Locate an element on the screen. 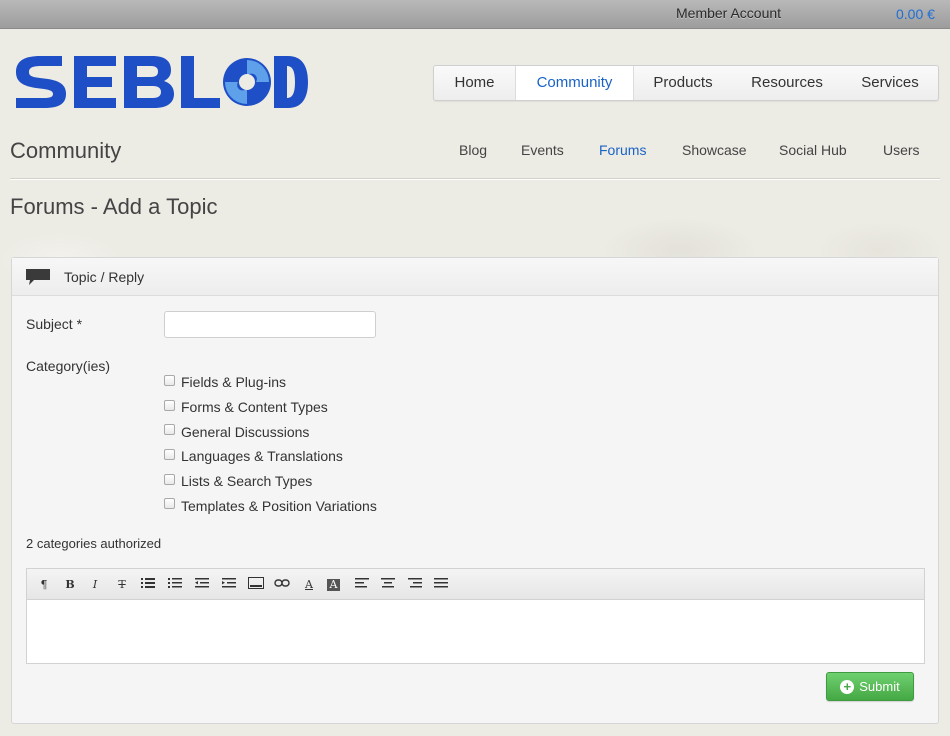 Image resolution: width=950 pixels, height=736 pixels. outdent-icon is located at coordinates (202, 585).